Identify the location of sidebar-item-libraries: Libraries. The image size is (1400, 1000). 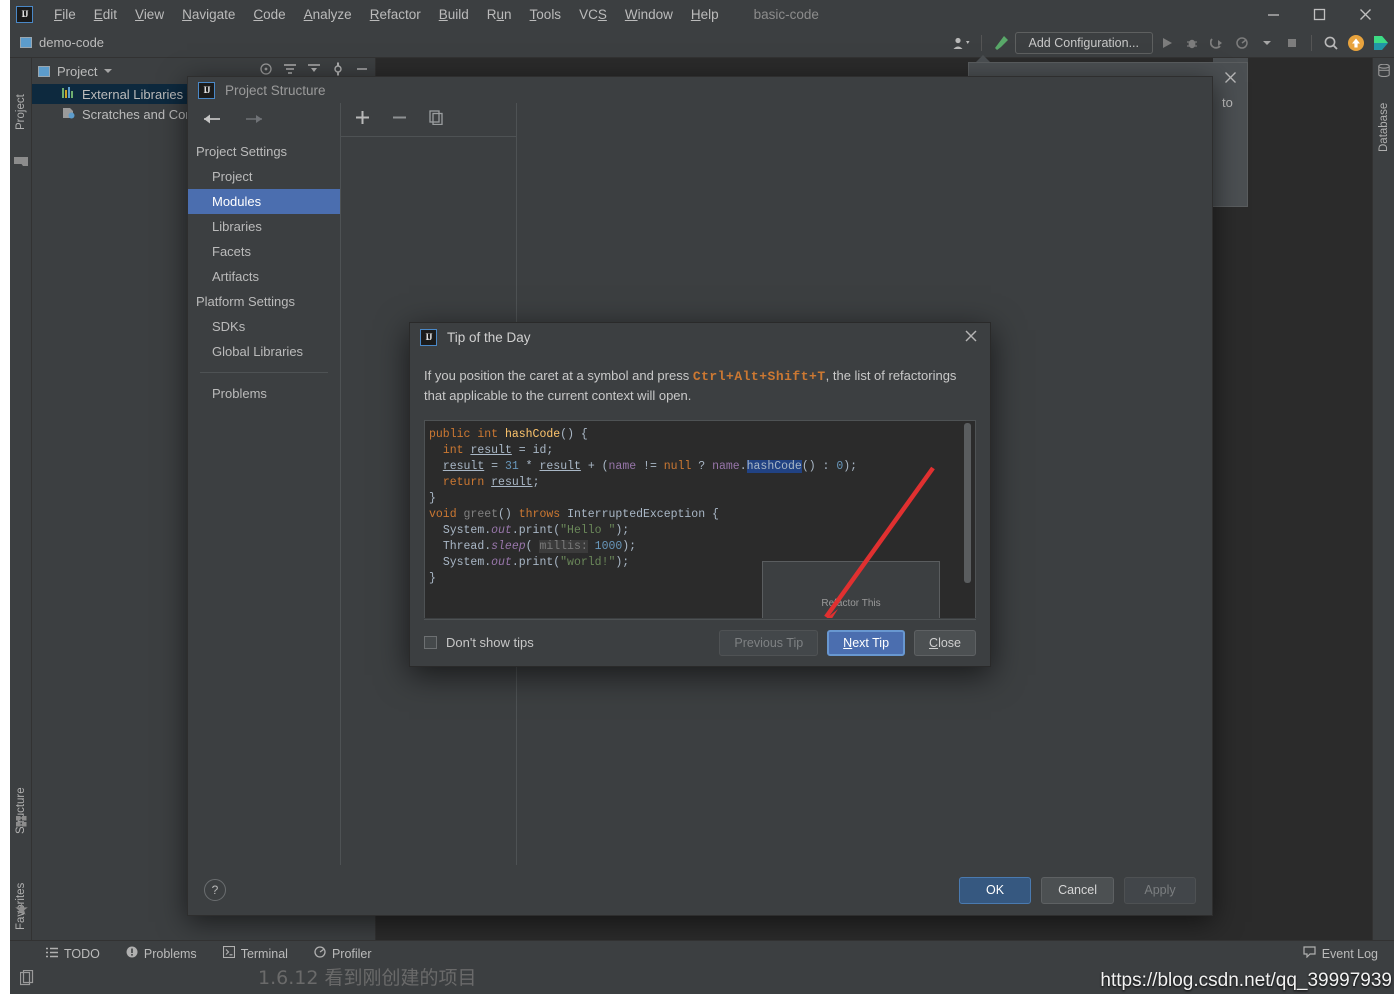
(264, 226).